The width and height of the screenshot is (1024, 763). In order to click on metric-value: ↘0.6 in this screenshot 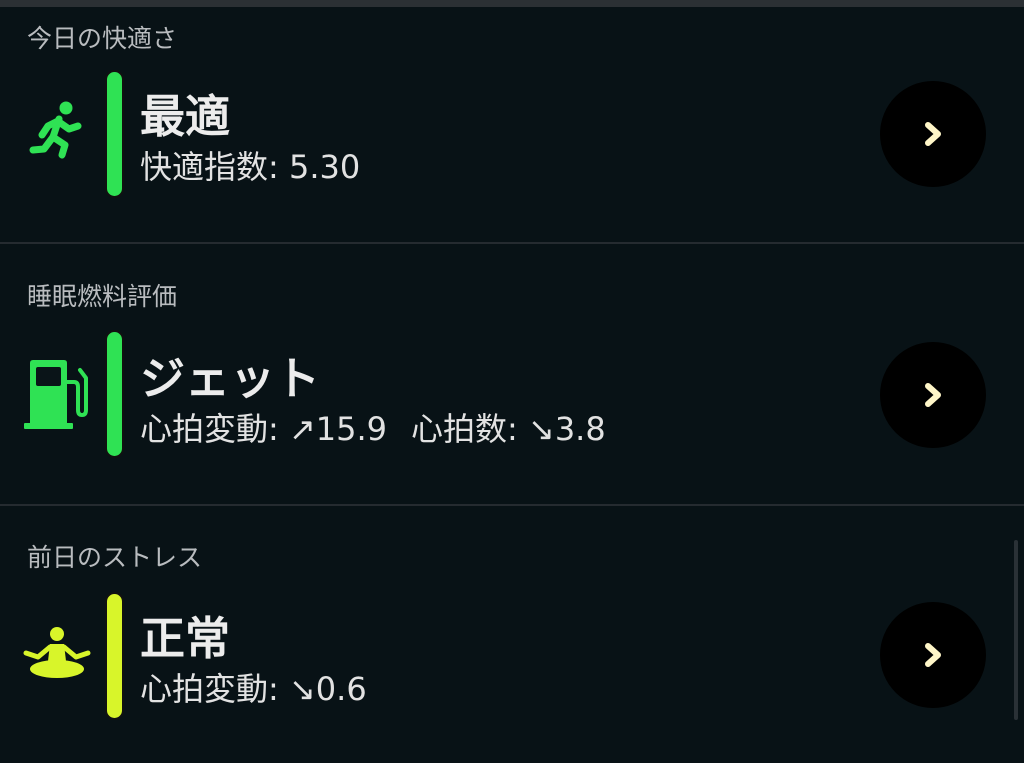, I will do `click(327, 689)`.